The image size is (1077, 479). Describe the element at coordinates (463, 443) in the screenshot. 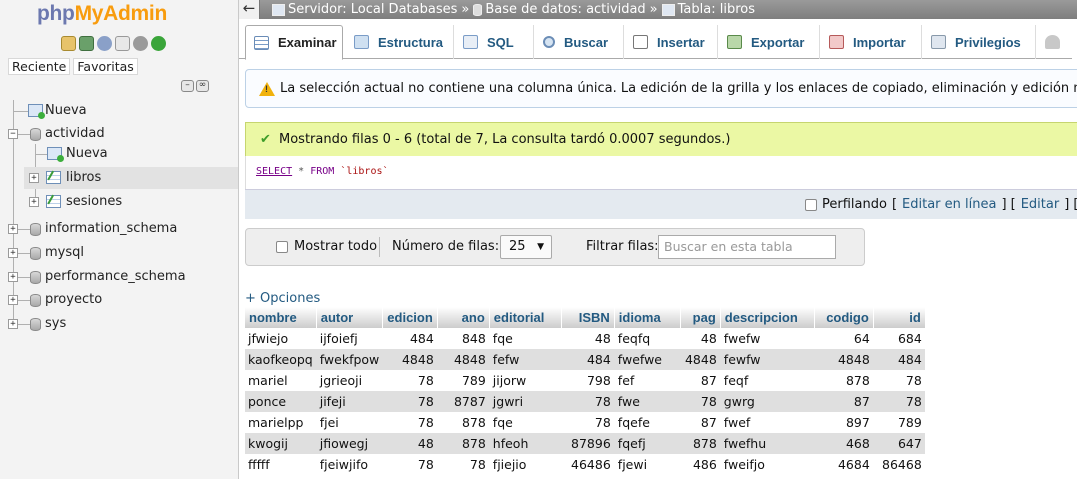

I see `table-cell-ano: 878` at that location.